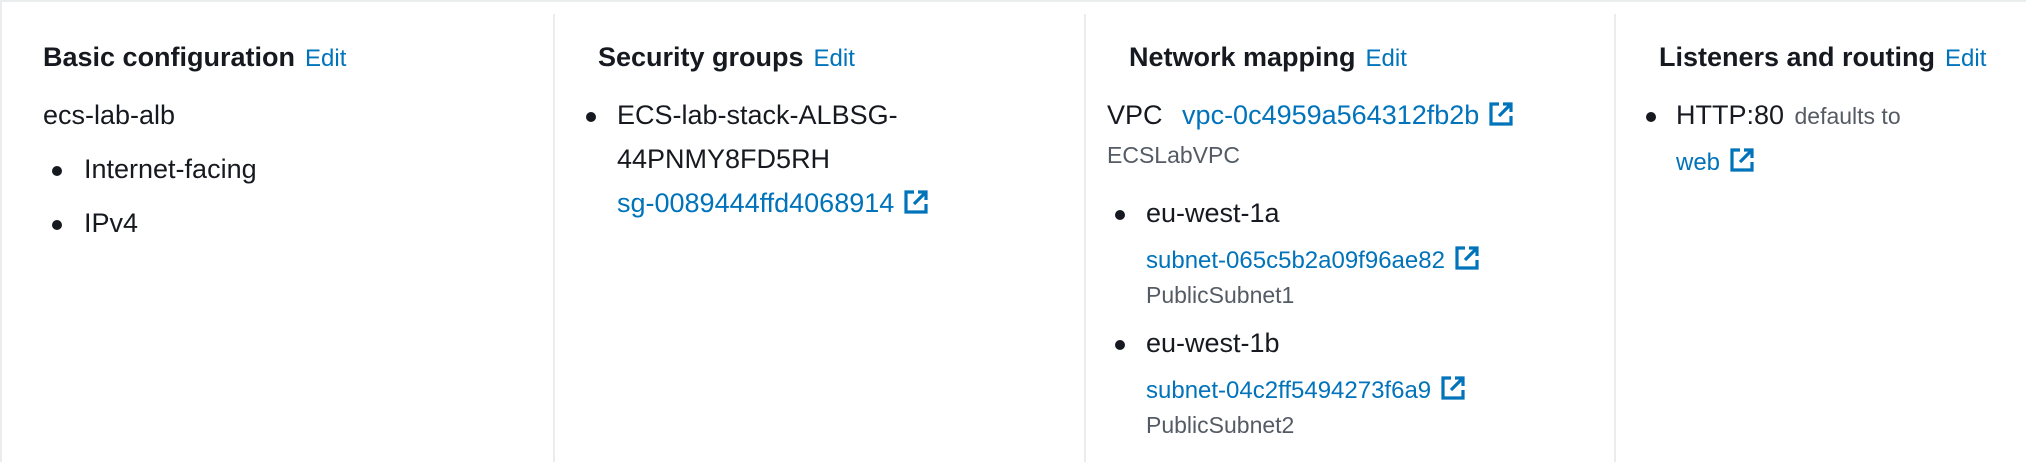  What do you see at coordinates (1386, 58) in the screenshot?
I see `network-mapping-edit-link: Edit` at bounding box center [1386, 58].